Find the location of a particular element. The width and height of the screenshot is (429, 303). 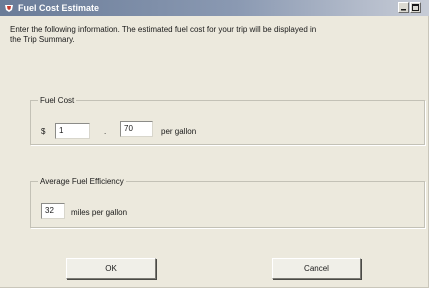

fuel-efficiency-group-label: Average Fuel Efficiency is located at coordinates (82, 181).